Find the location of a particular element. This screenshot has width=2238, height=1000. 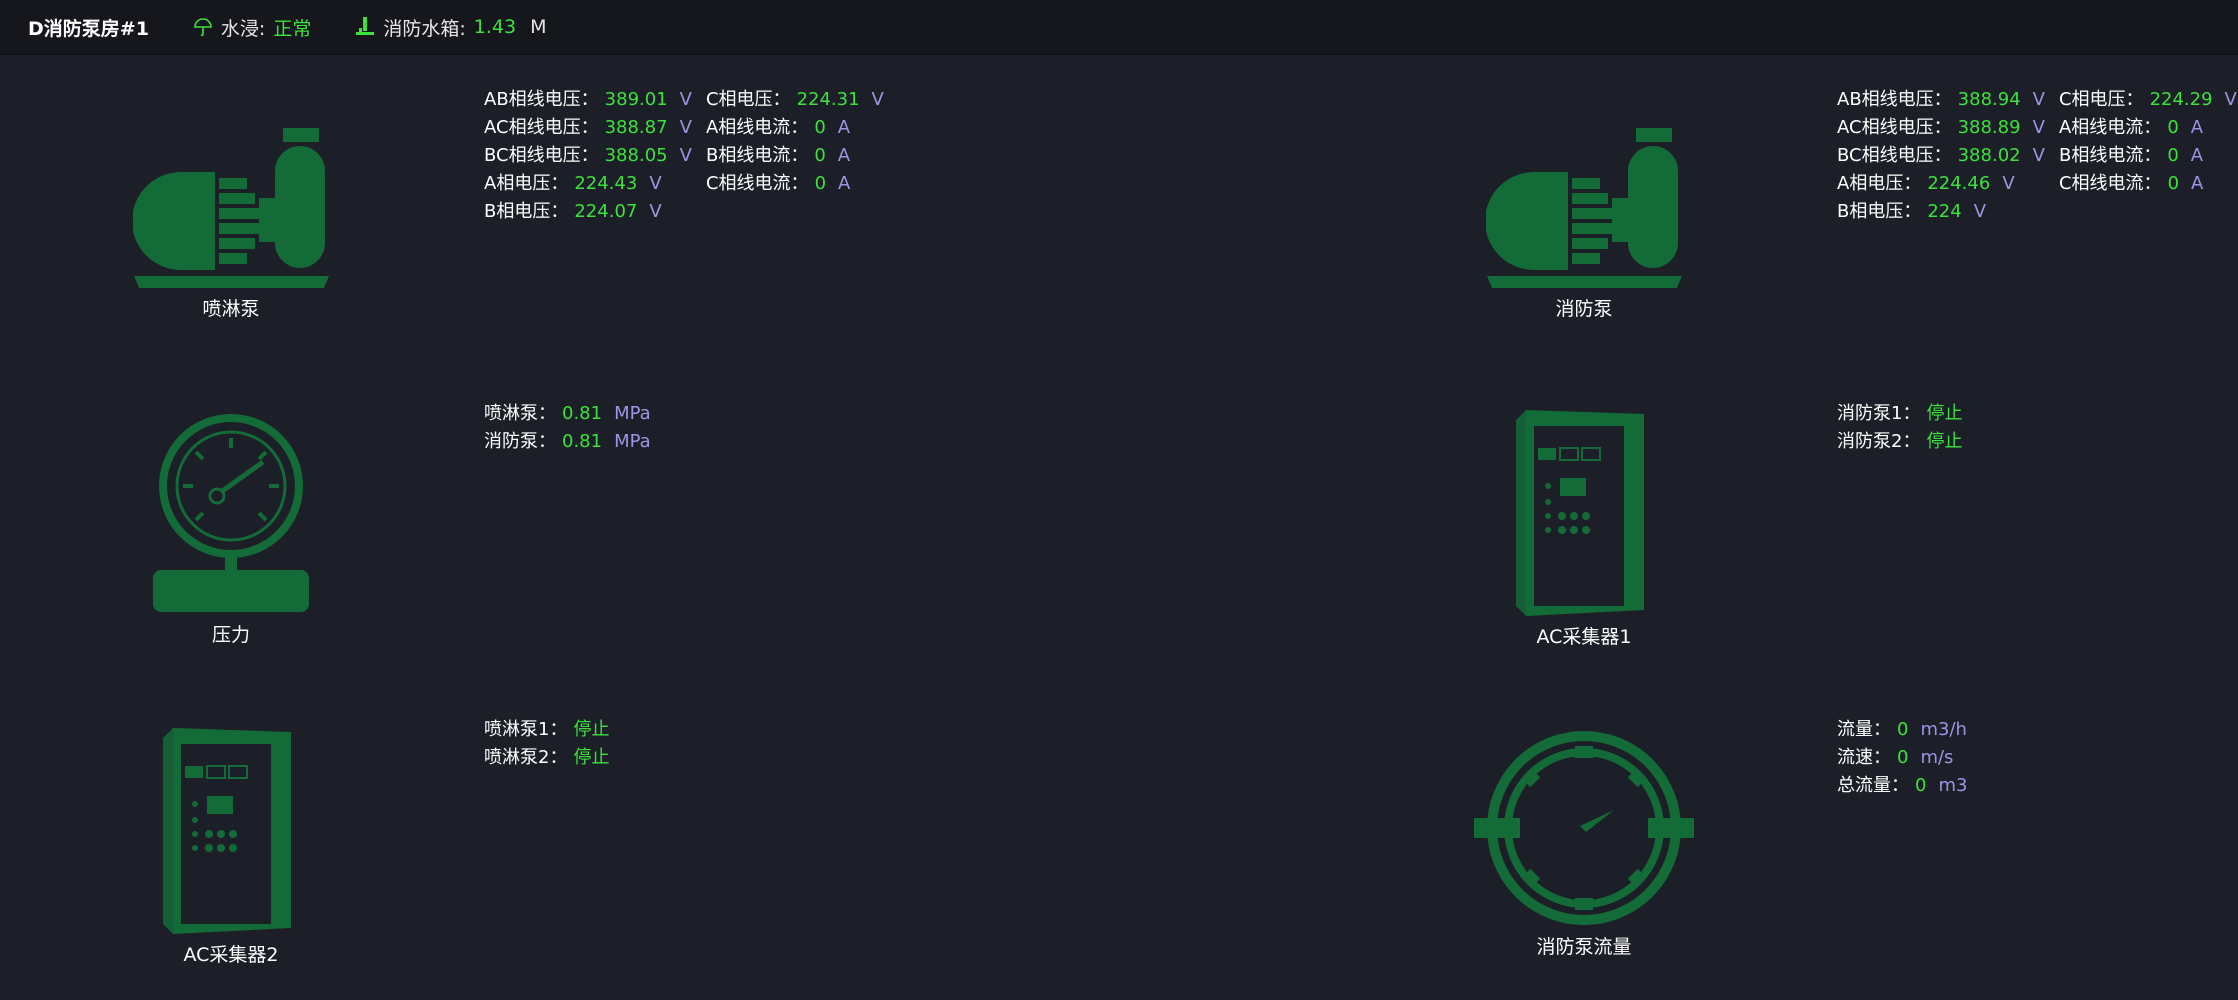

info-row: 总流量： 0 m3 is located at coordinates (1902, 785).